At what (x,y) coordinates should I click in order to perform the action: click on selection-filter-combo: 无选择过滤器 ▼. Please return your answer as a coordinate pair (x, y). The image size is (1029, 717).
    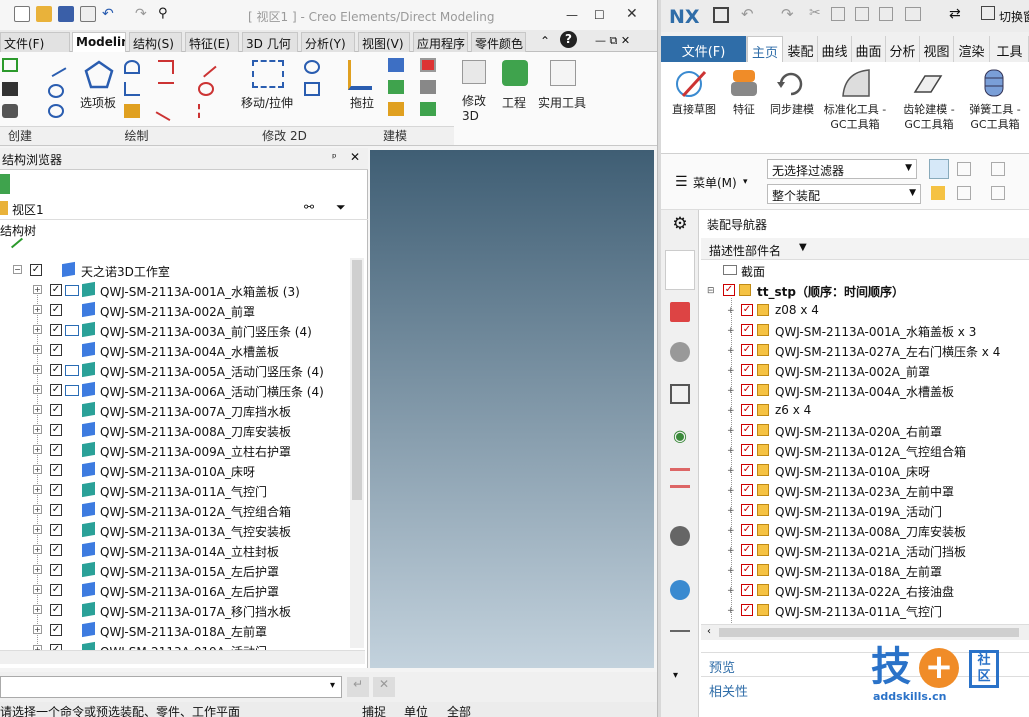
    Looking at the image, I should click on (842, 169).